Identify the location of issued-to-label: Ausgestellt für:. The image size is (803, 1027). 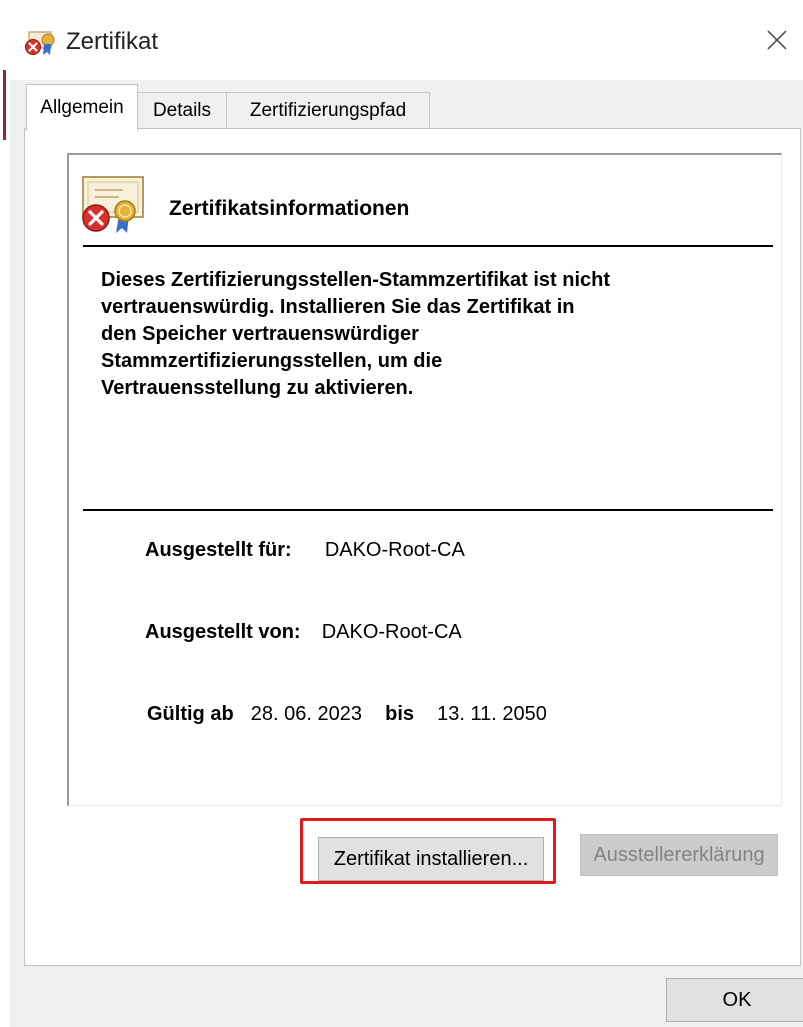
(218, 550).